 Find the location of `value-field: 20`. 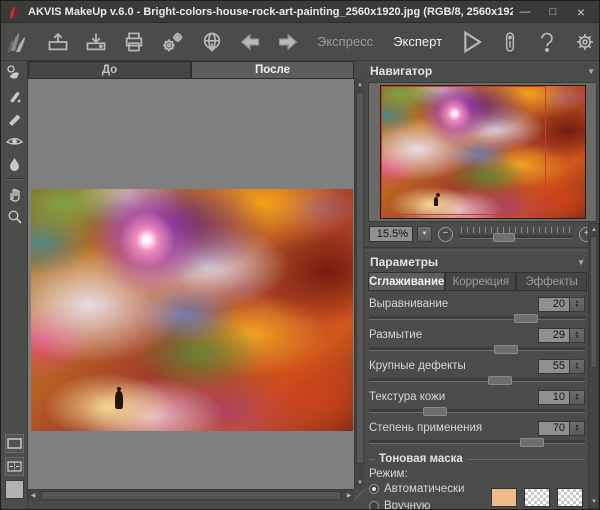

value-field: 20 is located at coordinates (554, 304).